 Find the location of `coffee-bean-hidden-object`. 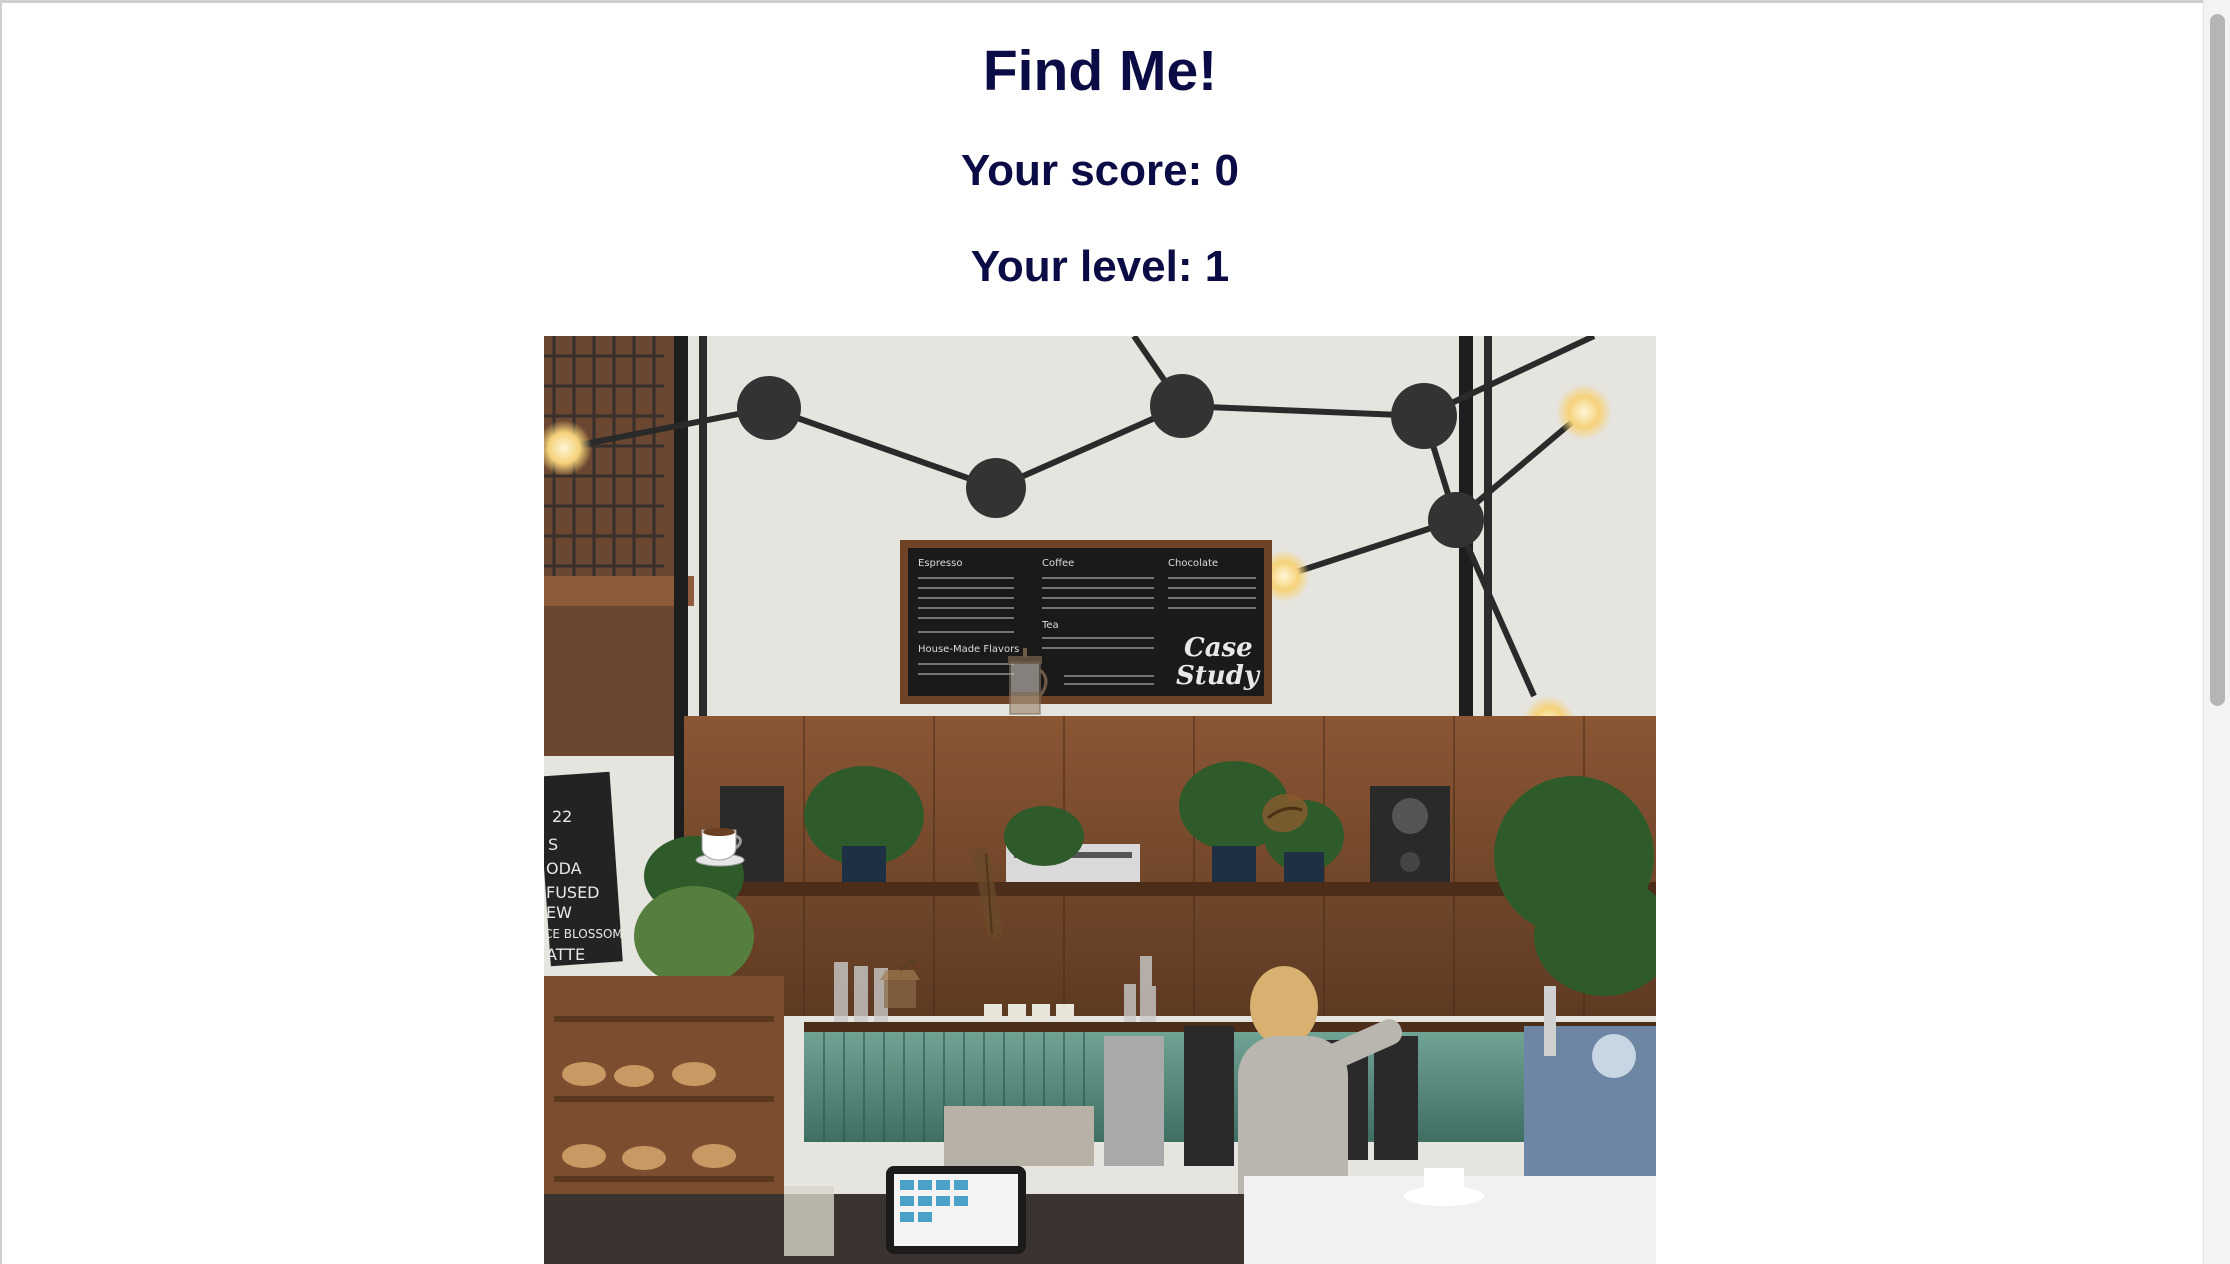

coffee-bean-hidden-object is located at coordinates (1285, 813).